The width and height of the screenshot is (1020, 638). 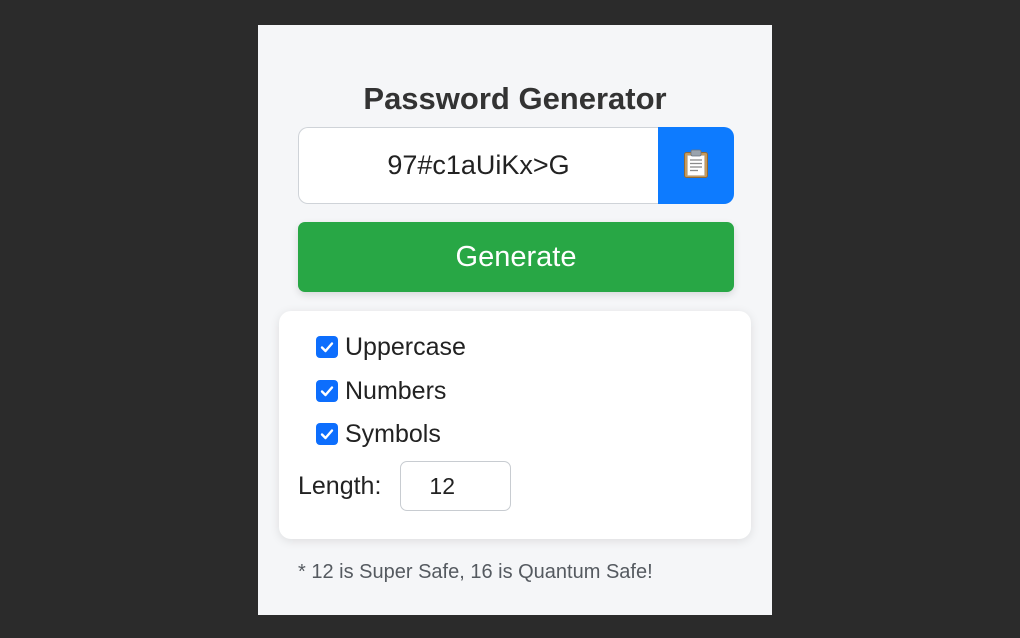 I want to click on password-row, so click(x=516, y=165).